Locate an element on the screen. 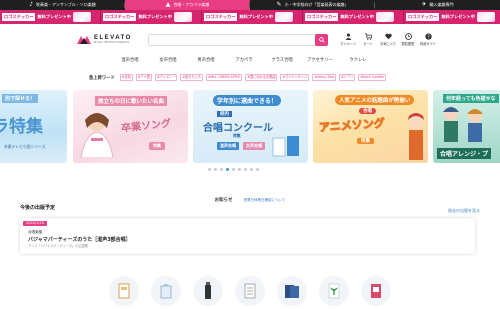 This screenshot has width=500, height=309. site-tab-chorus: ▲ 合唱・アカペラ楽譜 is located at coordinates (187, 5).